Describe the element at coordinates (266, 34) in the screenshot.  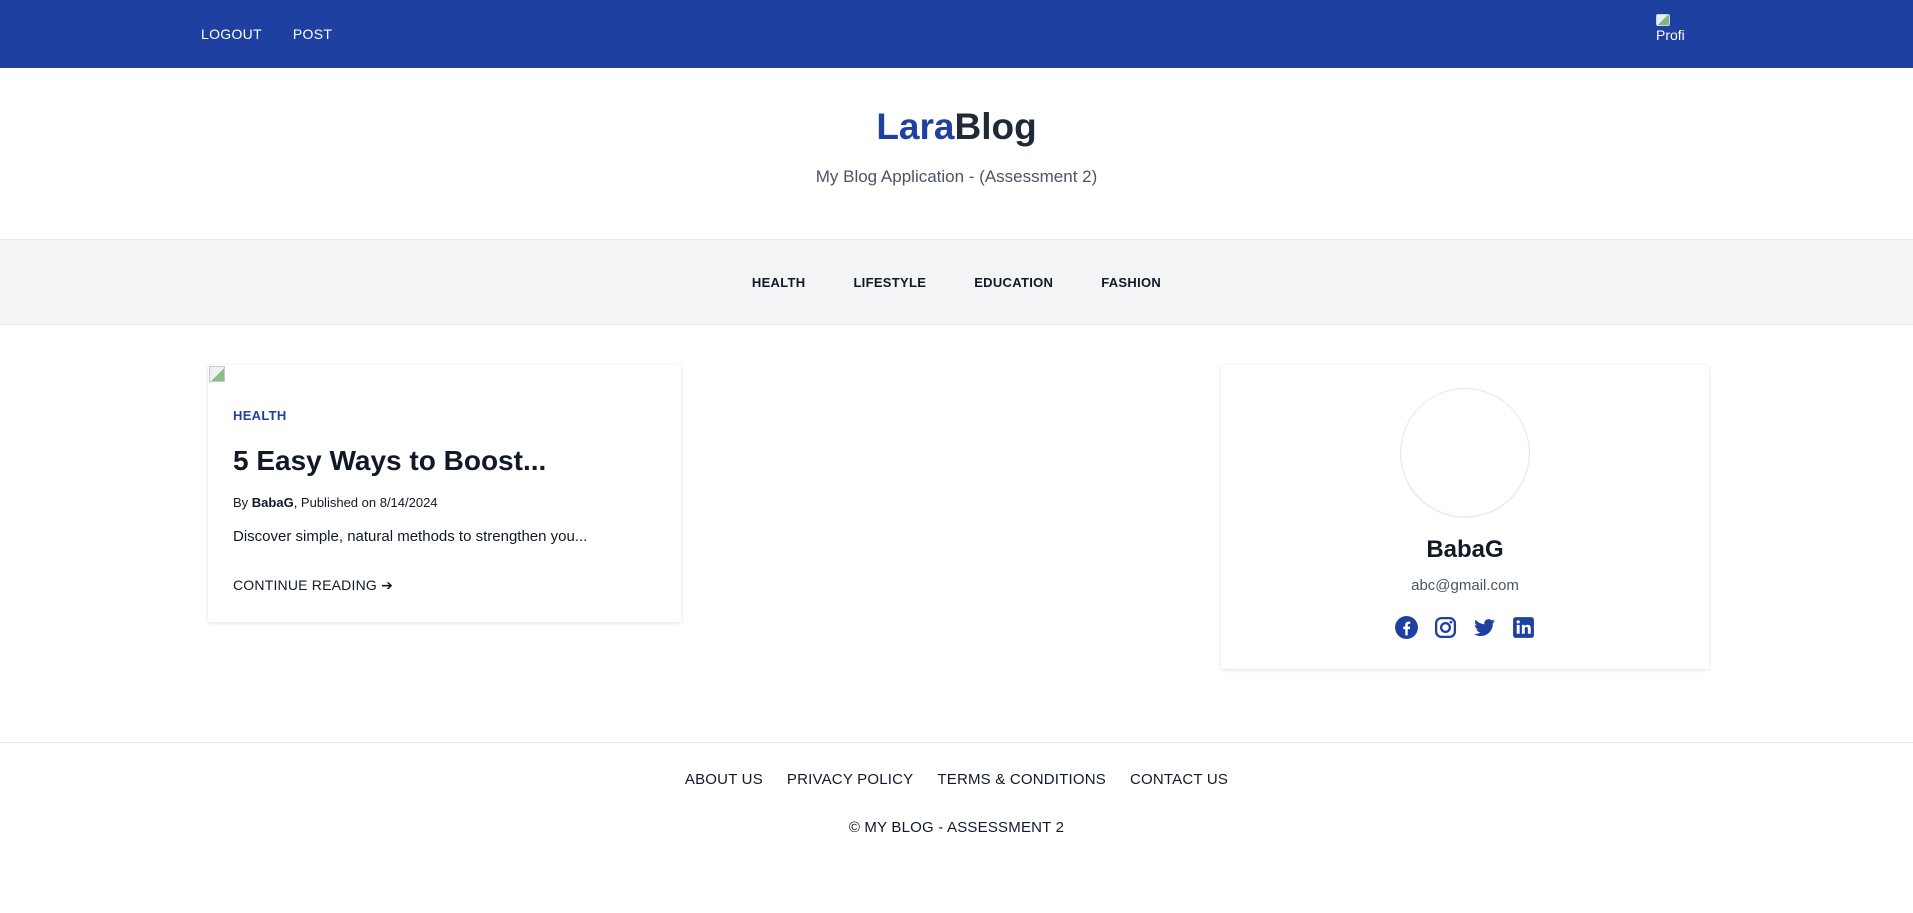
I see `top-nav: LOGOUT POST` at that location.